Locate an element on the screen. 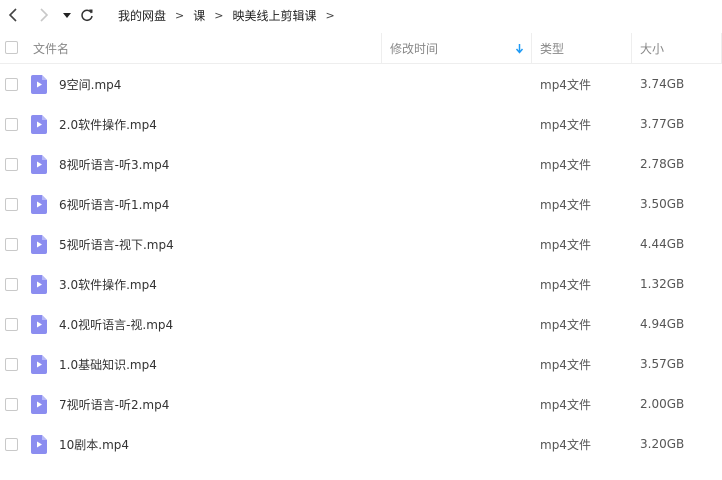 Image resolution: width=722 pixels, height=480 pixels. breadcrumb-item-current: 映美线上剪辑课 is located at coordinates (274, 15).